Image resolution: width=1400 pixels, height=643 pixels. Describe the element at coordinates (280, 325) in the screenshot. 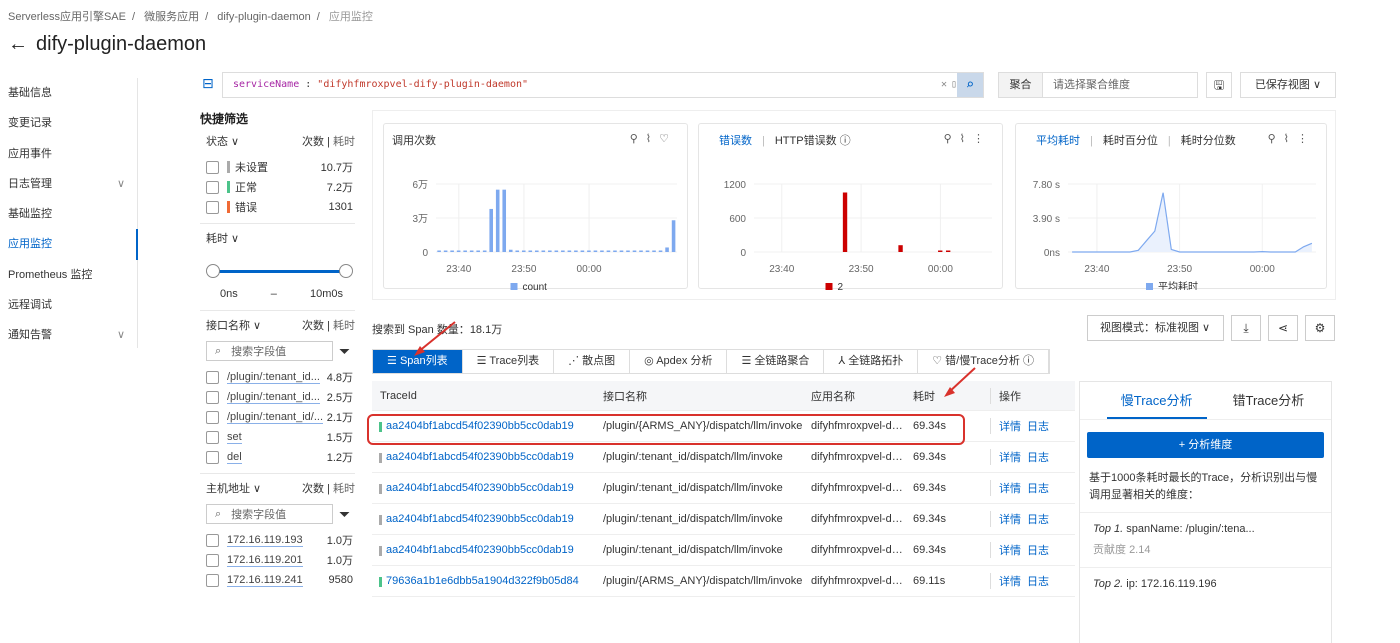

I see `filter-section-header: 接口名称 ∨ 次数 | 耗时` at that location.